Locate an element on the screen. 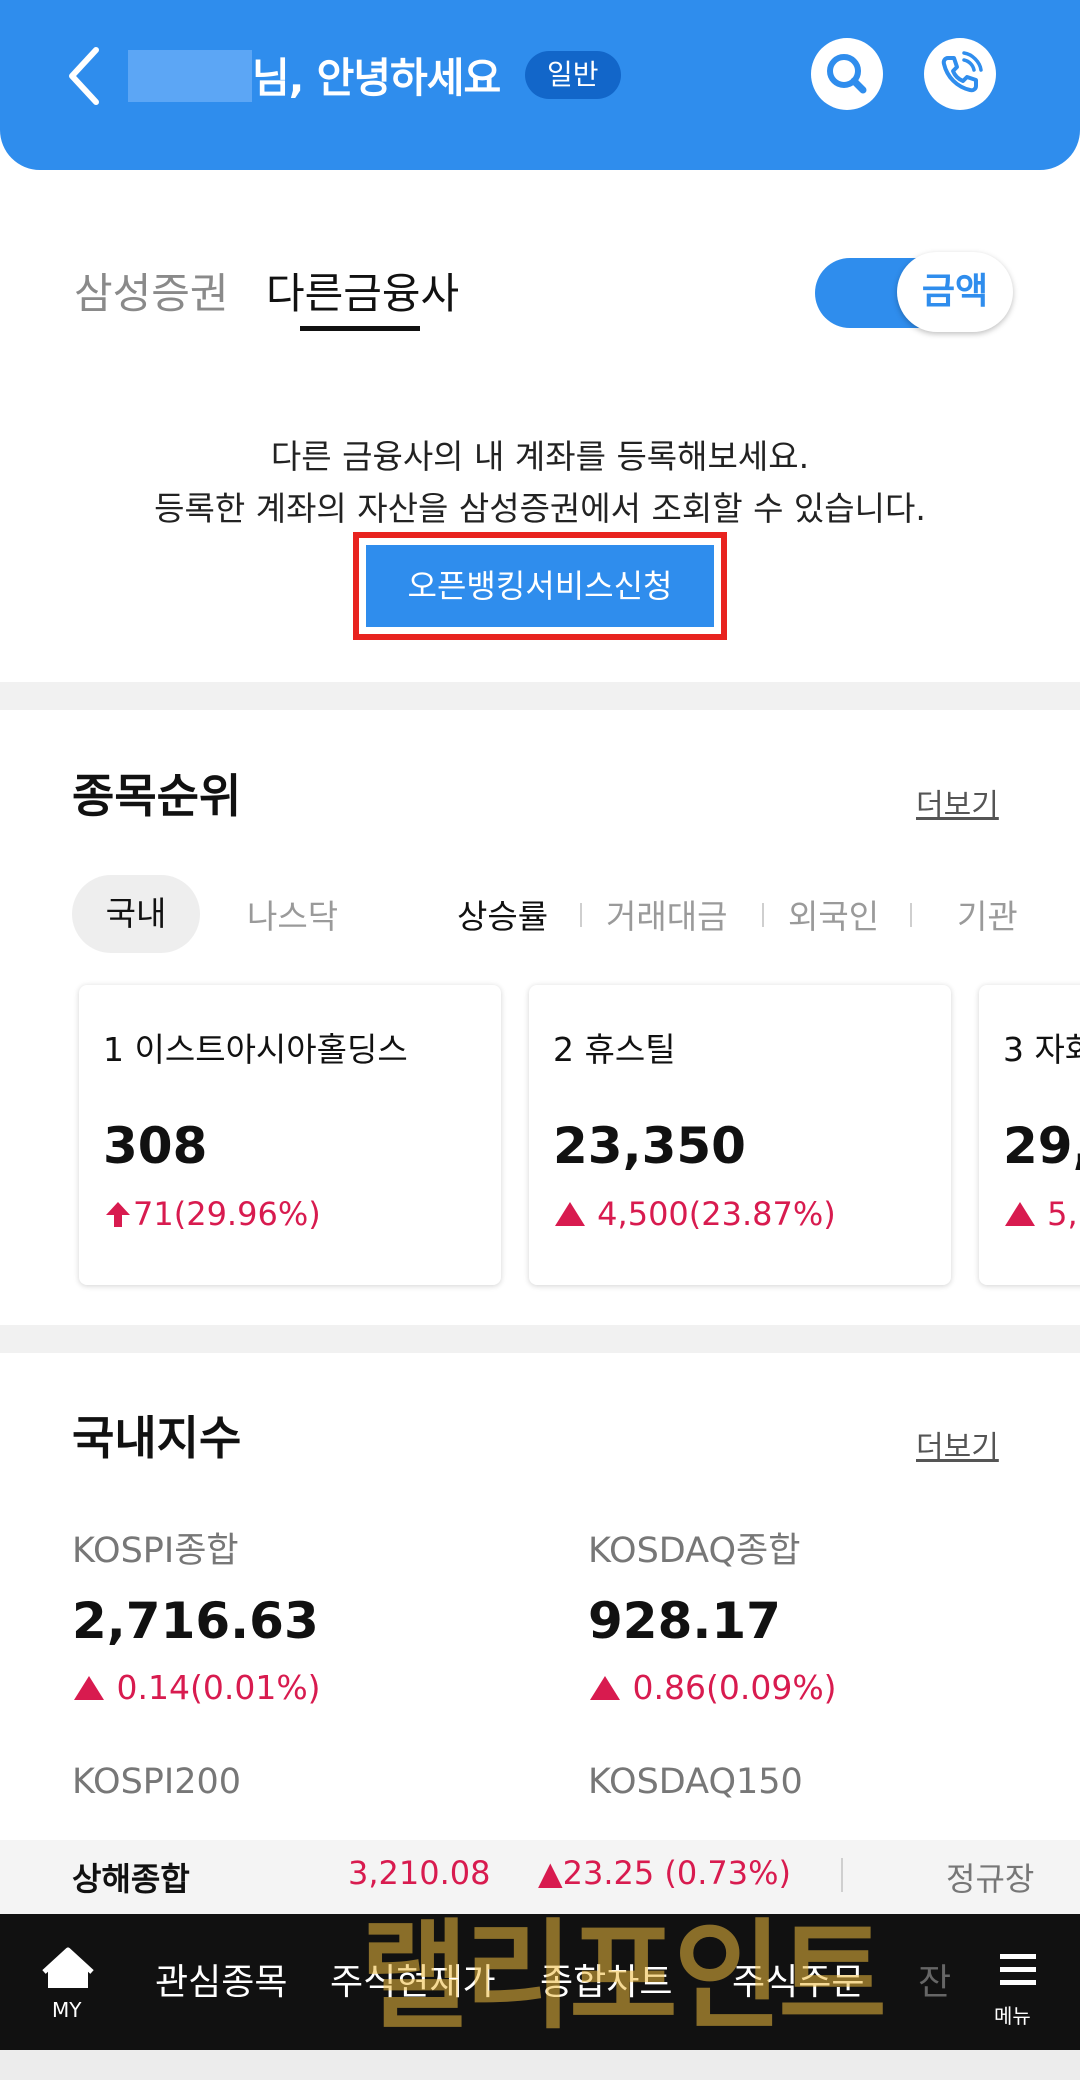  nav-item-overflow: 잔 is located at coordinates (934, 1979).